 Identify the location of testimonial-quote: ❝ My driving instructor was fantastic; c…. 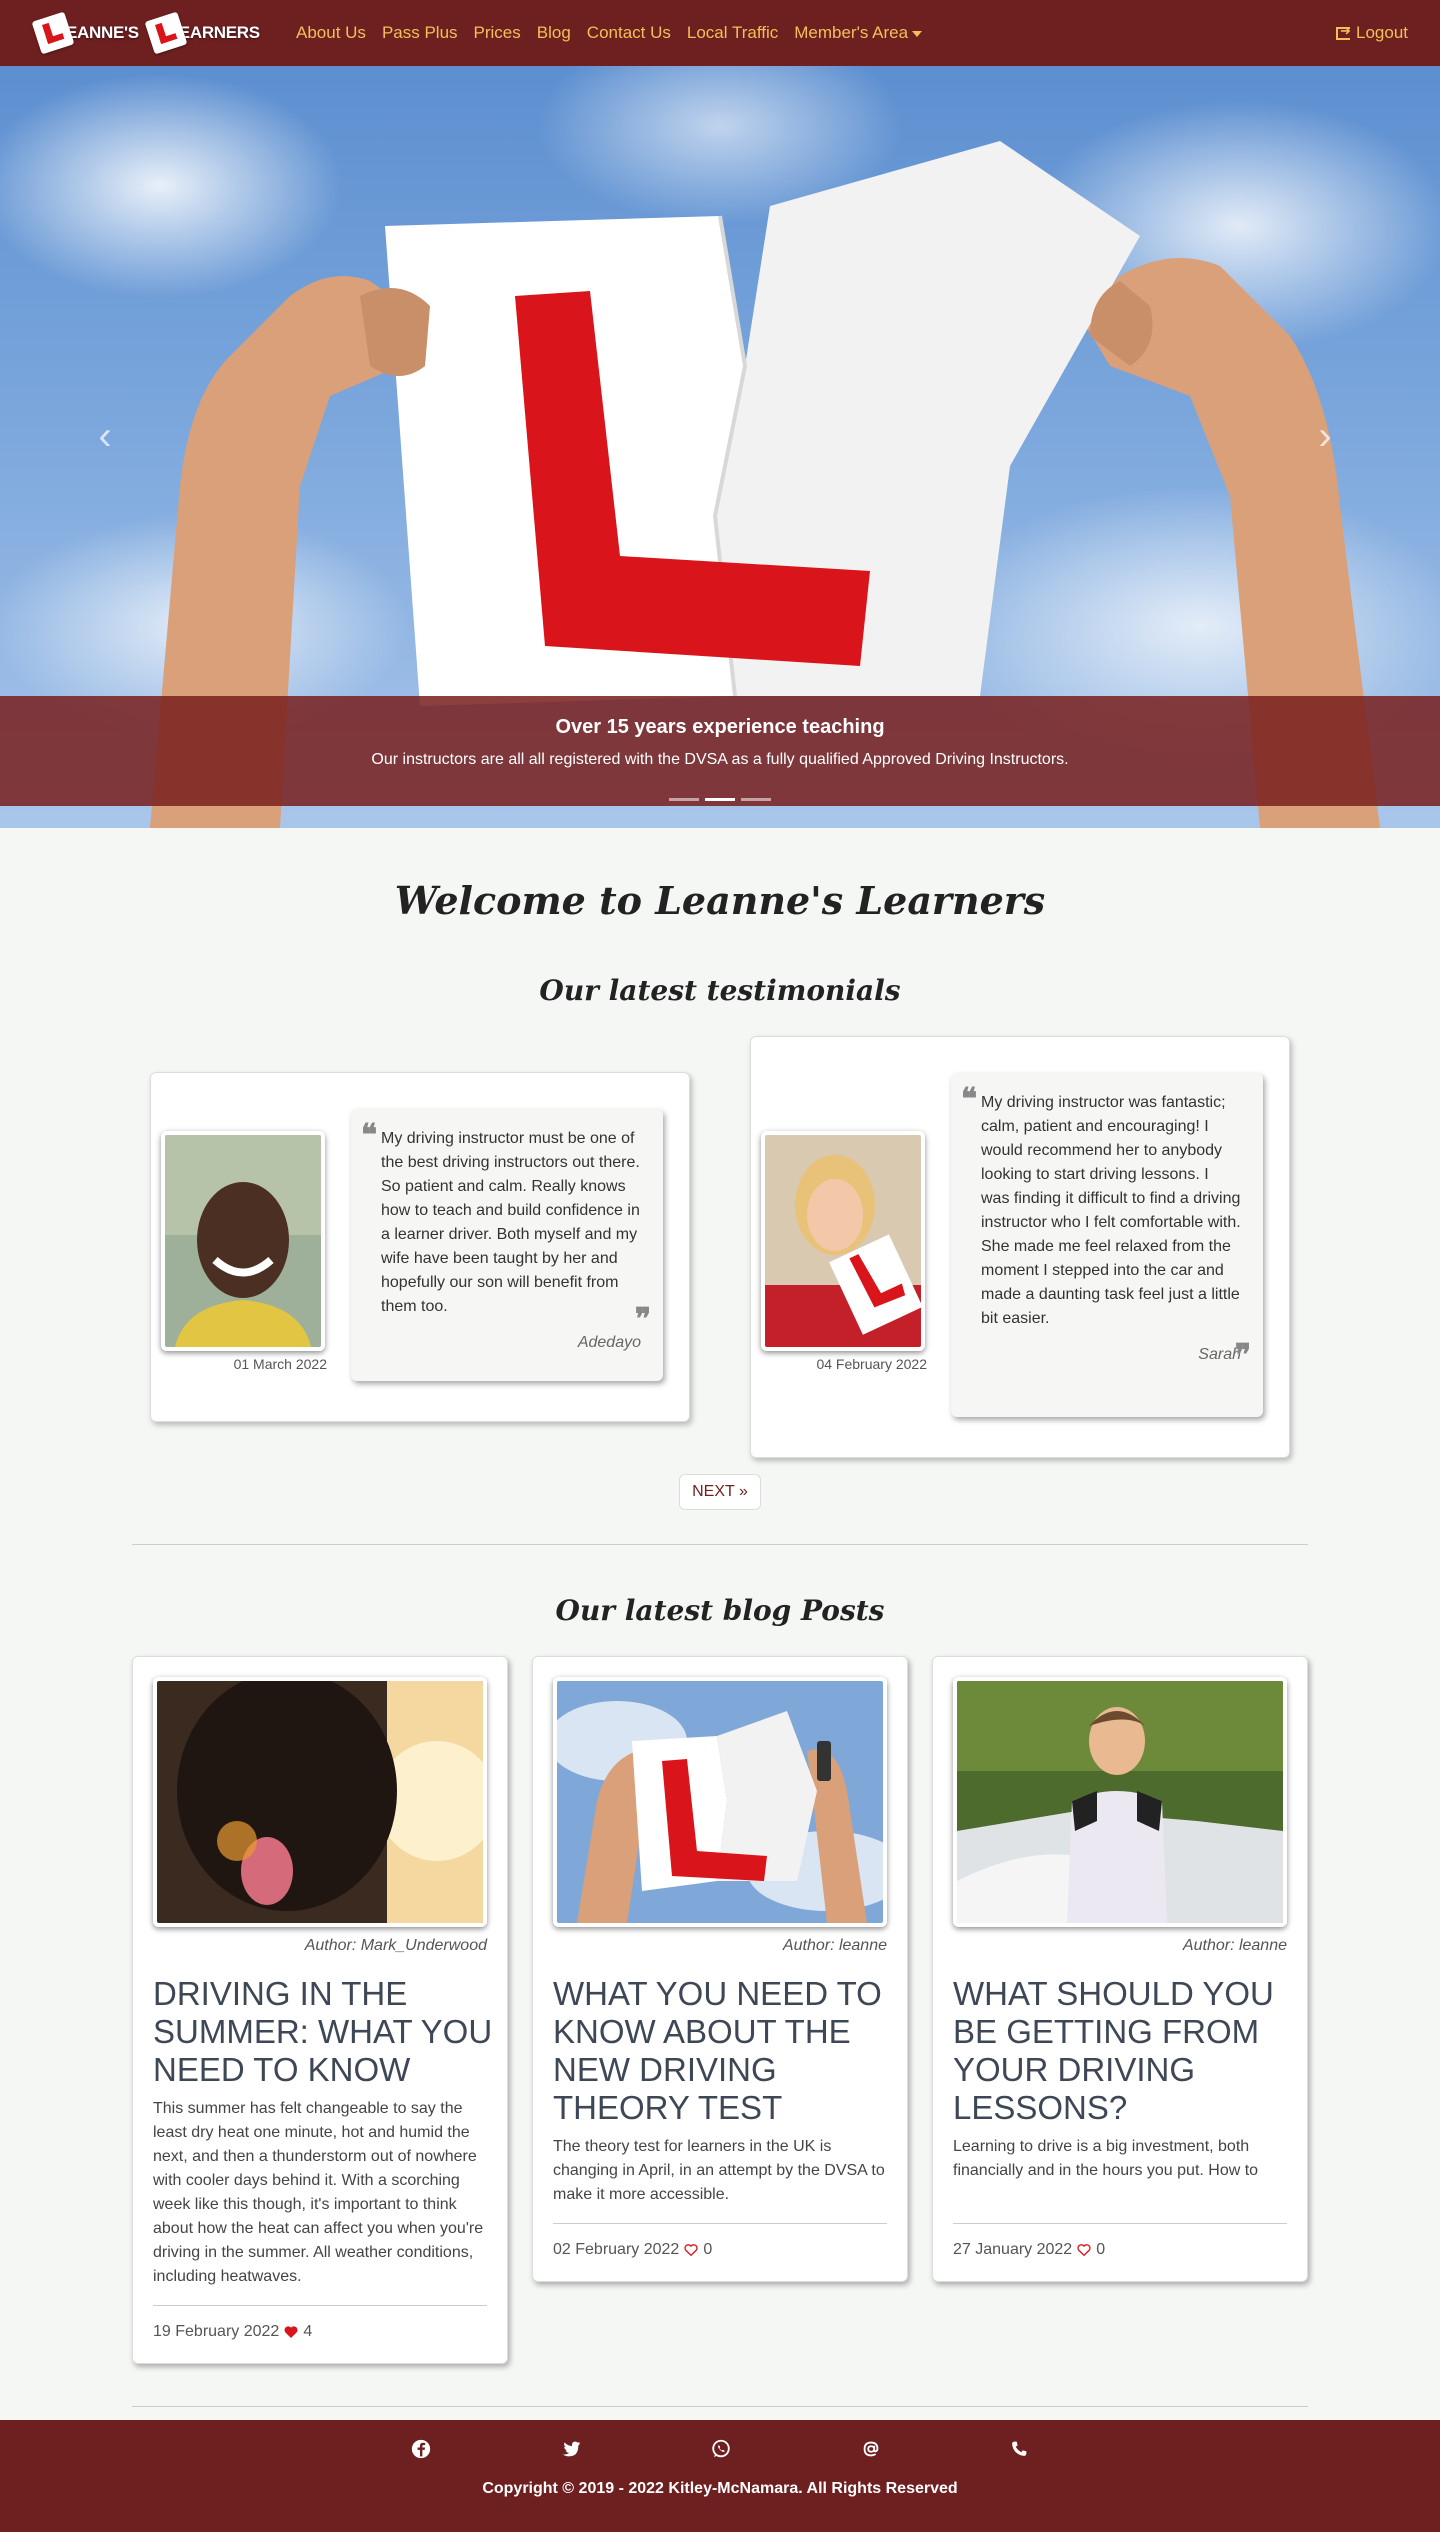
(1107, 1245).